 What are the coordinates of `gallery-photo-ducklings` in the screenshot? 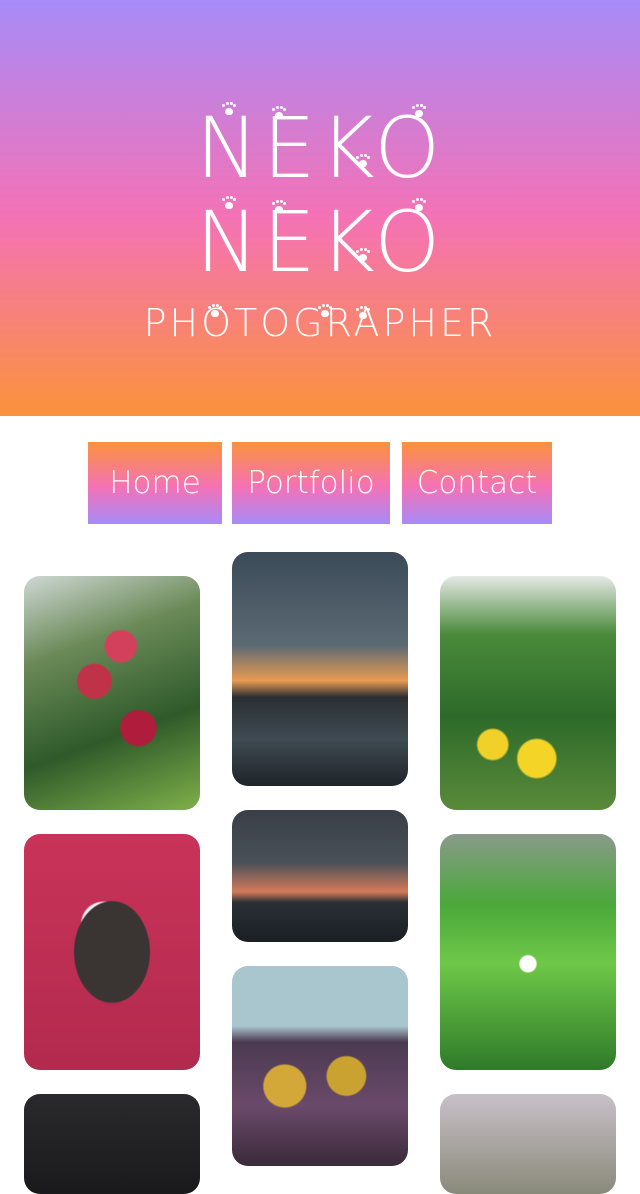 It's located at (320, 1066).